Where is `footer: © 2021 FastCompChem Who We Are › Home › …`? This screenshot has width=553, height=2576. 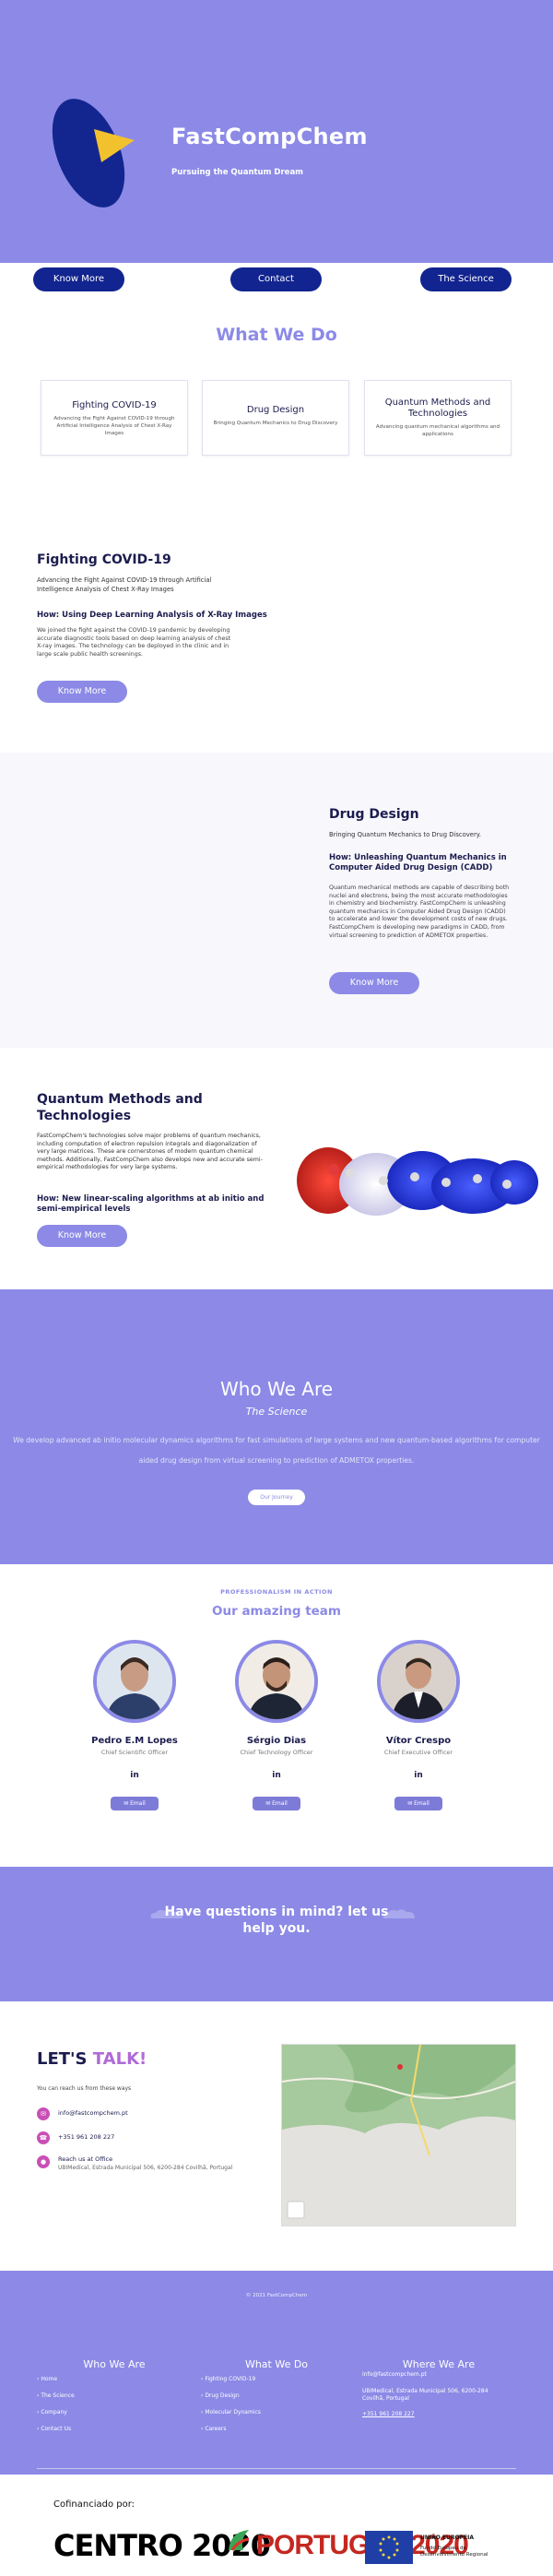
footer: © 2021 FastCompChem Who We Are › Home › … is located at coordinates (276, 2373).